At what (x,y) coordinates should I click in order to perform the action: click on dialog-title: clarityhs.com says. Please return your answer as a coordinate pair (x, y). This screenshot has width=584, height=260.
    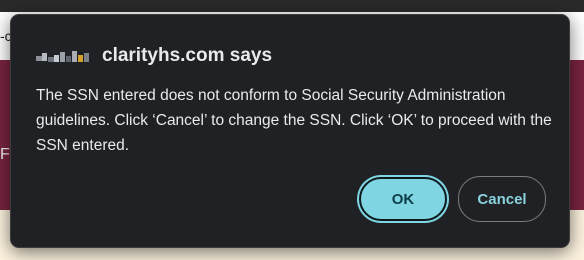
    Looking at the image, I should click on (154, 56).